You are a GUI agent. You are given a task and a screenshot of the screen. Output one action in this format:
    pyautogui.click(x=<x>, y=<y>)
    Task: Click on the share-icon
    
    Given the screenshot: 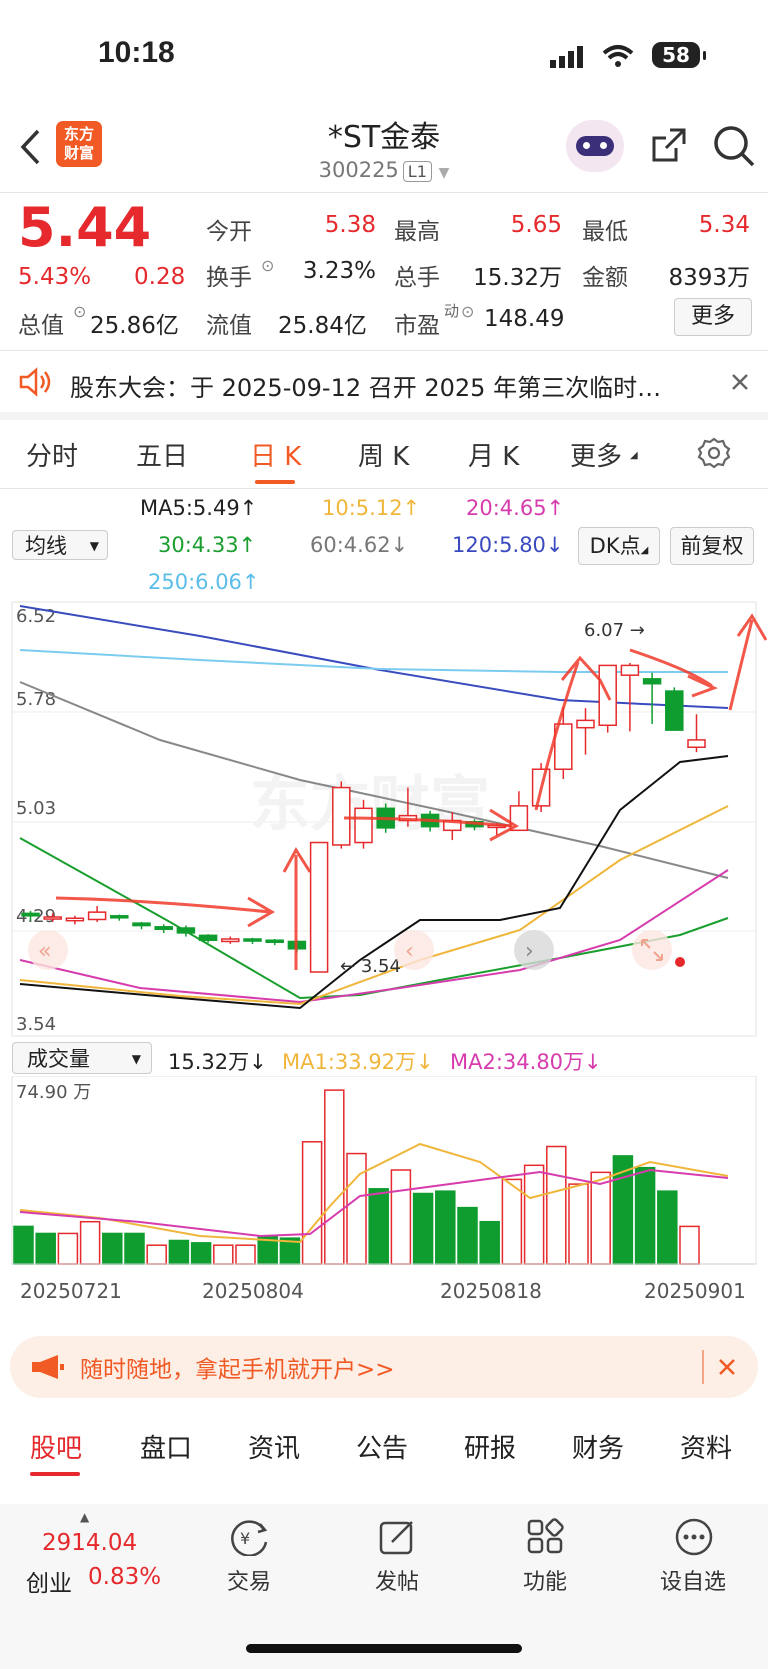 What is the action you would take?
    pyautogui.click(x=669, y=145)
    